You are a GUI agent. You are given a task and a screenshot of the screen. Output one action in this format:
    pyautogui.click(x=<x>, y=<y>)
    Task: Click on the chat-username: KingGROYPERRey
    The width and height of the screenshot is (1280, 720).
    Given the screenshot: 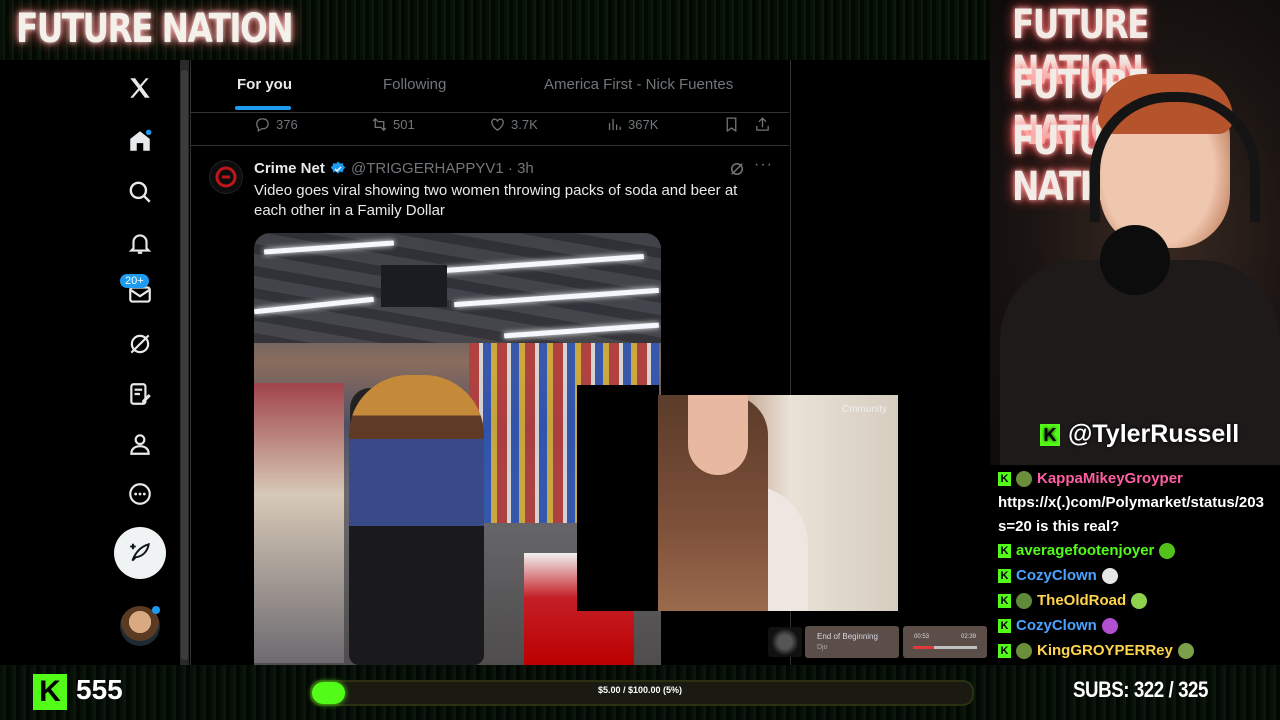 What is the action you would take?
    pyautogui.click(x=1105, y=650)
    